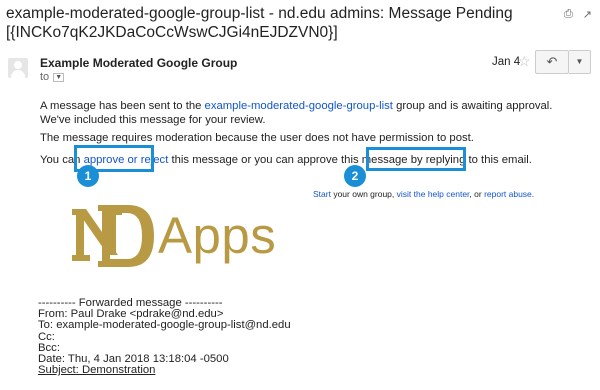 The image size is (600, 390). Describe the element at coordinates (363, 194) in the screenshot. I see `footer-text-1: your own group,` at that location.